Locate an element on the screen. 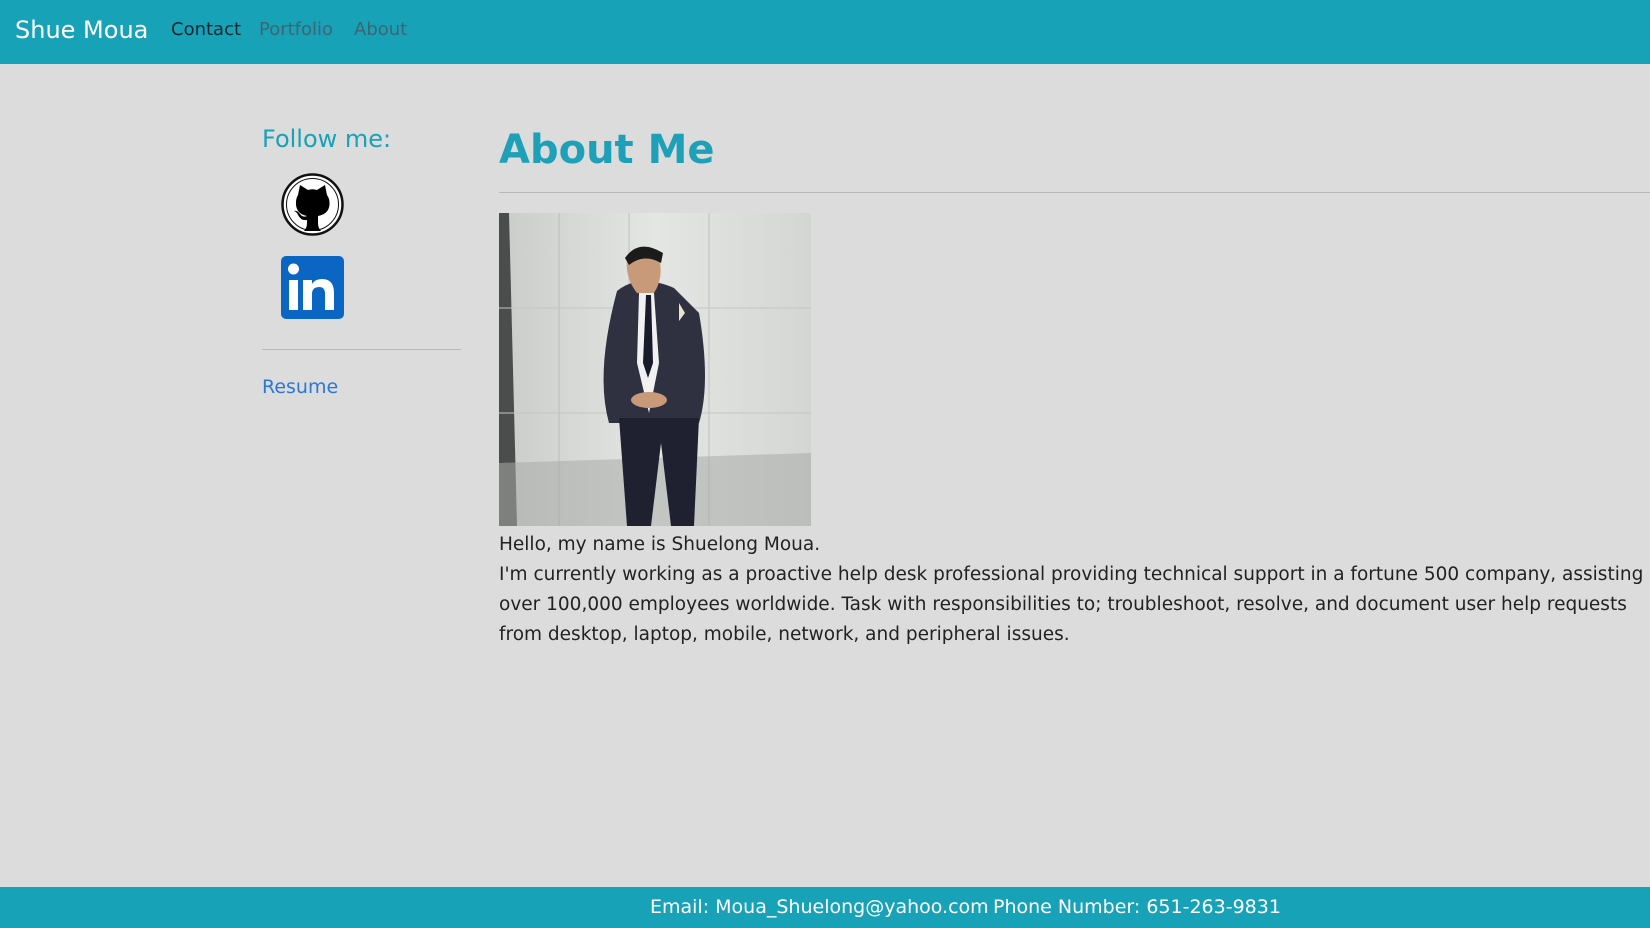  footer-email: Email: Moua_Shuelong@yahoo.com is located at coordinates (819, 907).